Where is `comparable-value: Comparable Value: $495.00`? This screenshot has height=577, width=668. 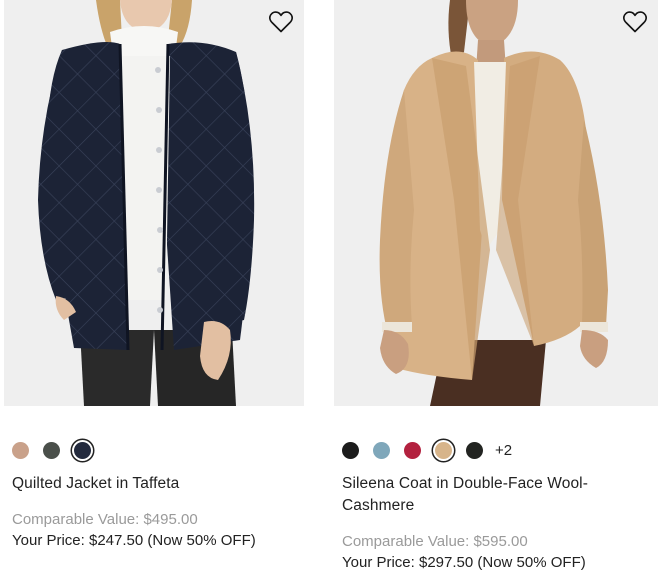 comparable-value: Comparable Value: $495.00 is located at coordinates (105, 519).